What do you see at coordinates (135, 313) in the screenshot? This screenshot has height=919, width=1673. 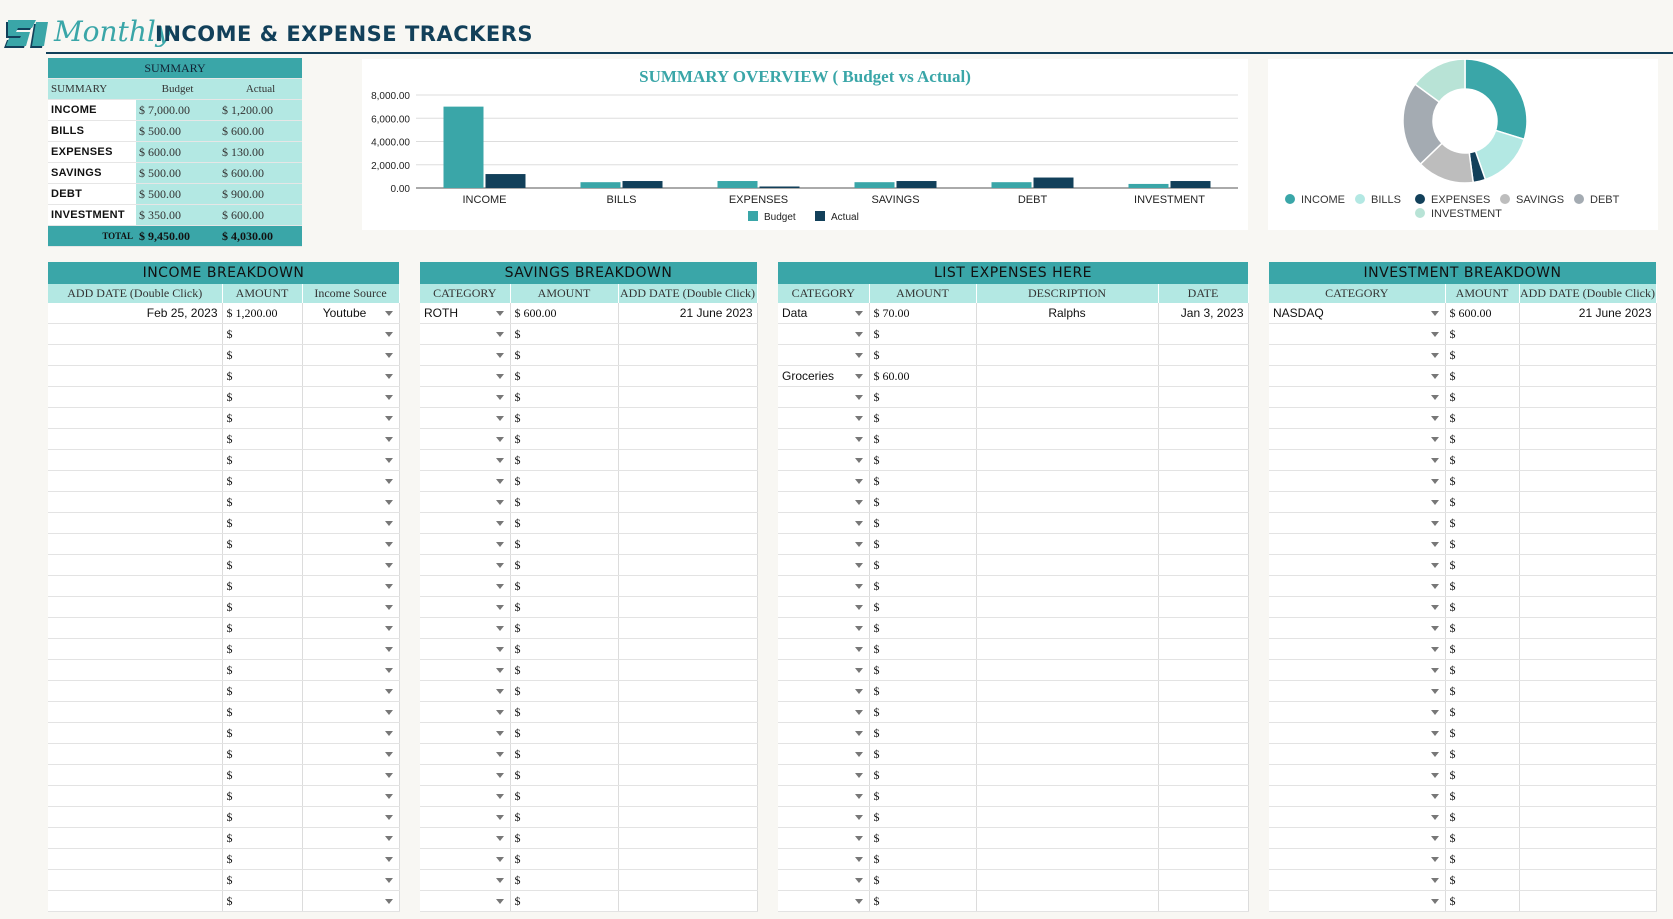 I see `date-cell: Feb 25, 2023` at bounding box center [135, 313].